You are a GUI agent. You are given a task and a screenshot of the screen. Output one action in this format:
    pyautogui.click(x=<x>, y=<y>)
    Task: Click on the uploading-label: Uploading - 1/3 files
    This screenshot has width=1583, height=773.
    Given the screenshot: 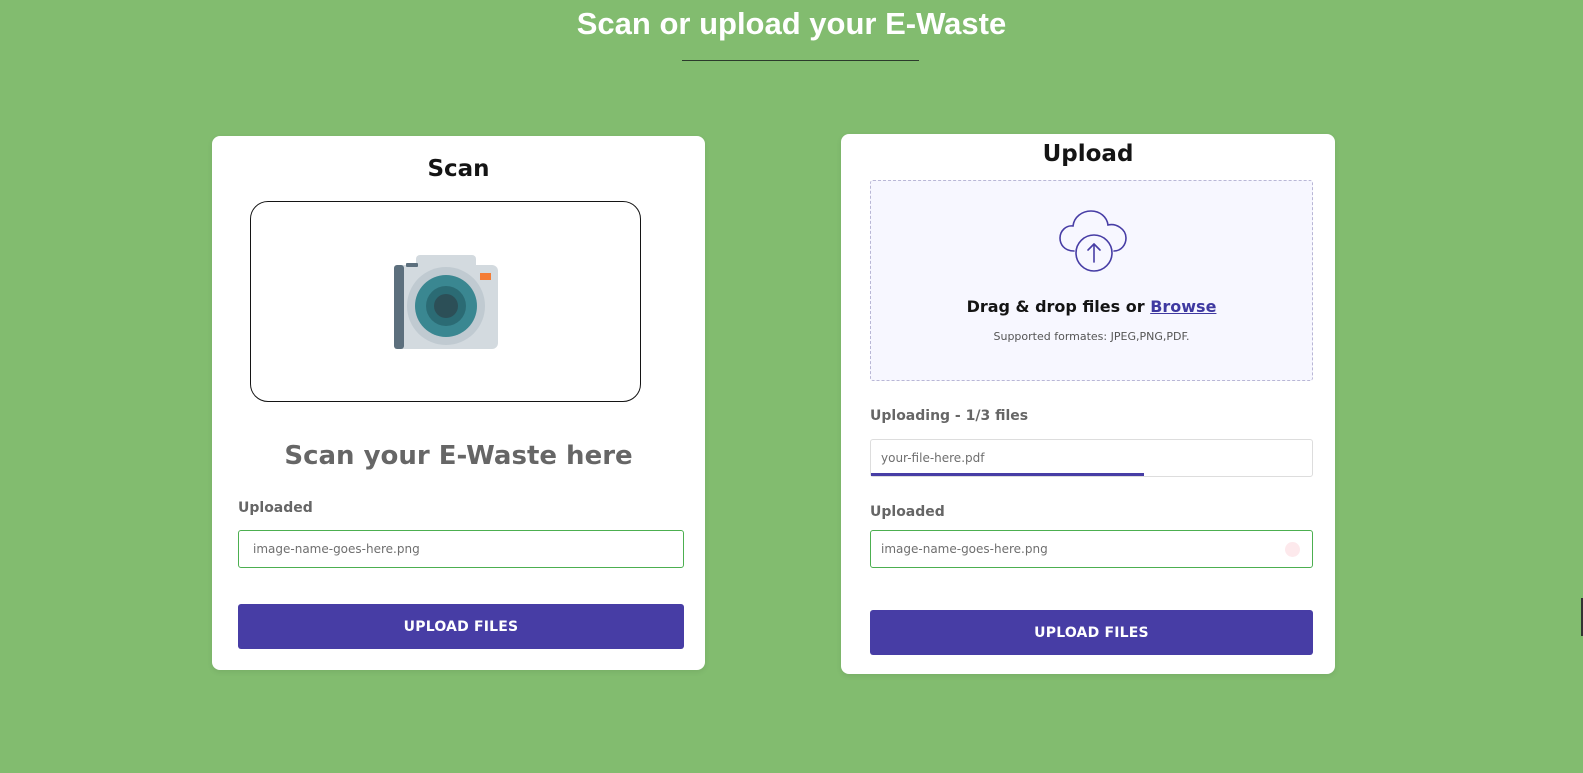 What is the action you would take?
    pyautogui.click(x=949, y=416)
    